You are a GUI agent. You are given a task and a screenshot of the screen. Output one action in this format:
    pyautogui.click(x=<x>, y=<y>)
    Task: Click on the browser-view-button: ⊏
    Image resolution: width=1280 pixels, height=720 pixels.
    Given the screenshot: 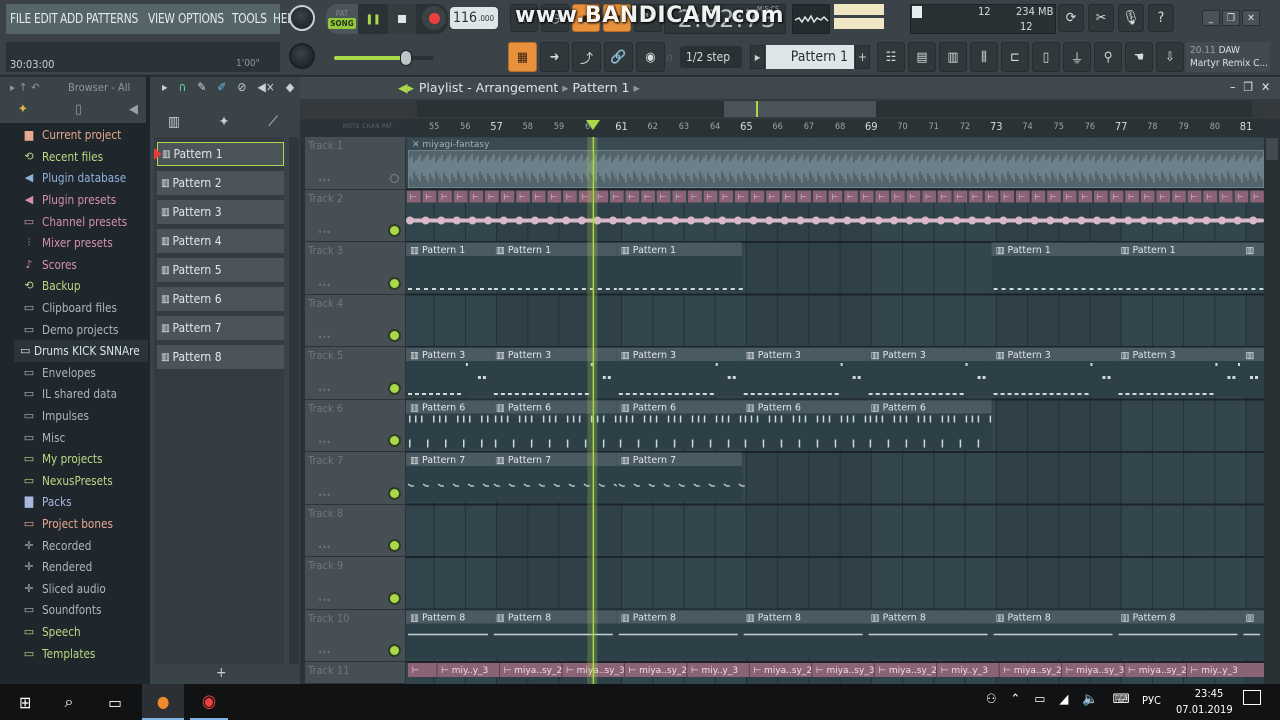 What is the action you would take?
    pyautogui.click(x=1015, y=57)
    